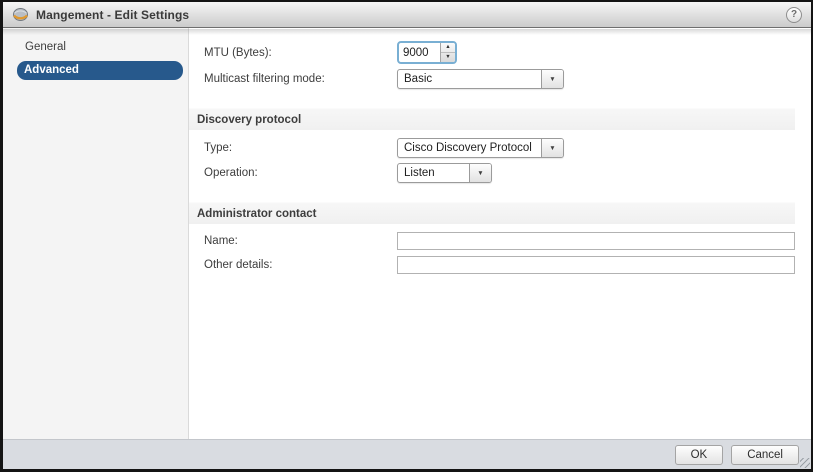 The width and height of the screenshot is (813, 472). Describe the element at coordinates (448, 57) in the screenshot. I see `spin-down-icon: ▼` at that location.